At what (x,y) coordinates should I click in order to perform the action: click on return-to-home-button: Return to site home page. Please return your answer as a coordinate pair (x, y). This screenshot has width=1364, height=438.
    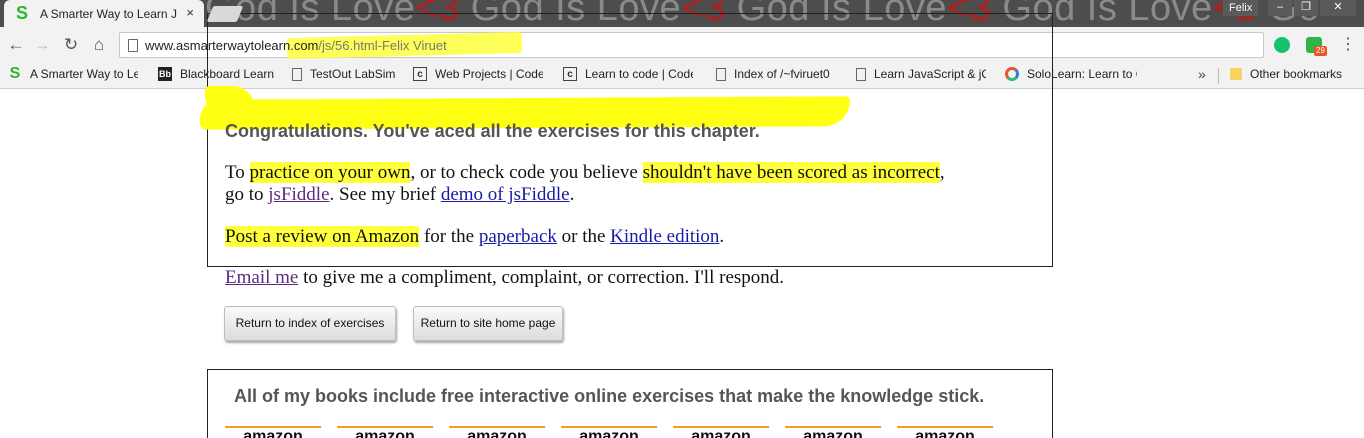
    Looking at the image, I should click on (488, 323).